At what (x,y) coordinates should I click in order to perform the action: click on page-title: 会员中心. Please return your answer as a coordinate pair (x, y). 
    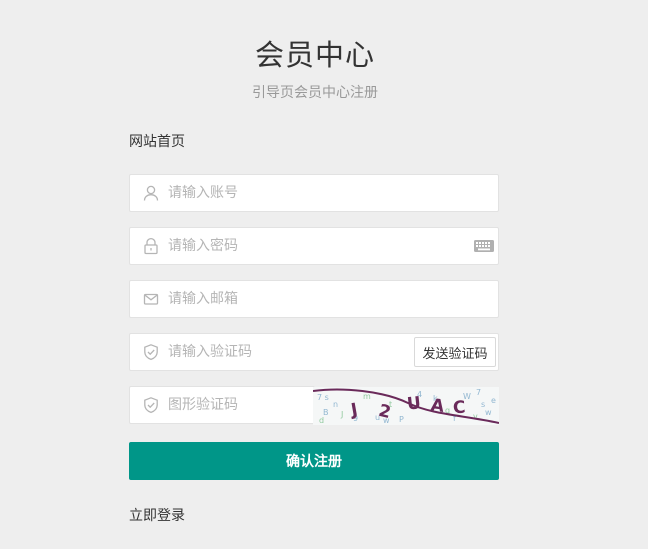
    Looking at the image, I should click on (314, 55).